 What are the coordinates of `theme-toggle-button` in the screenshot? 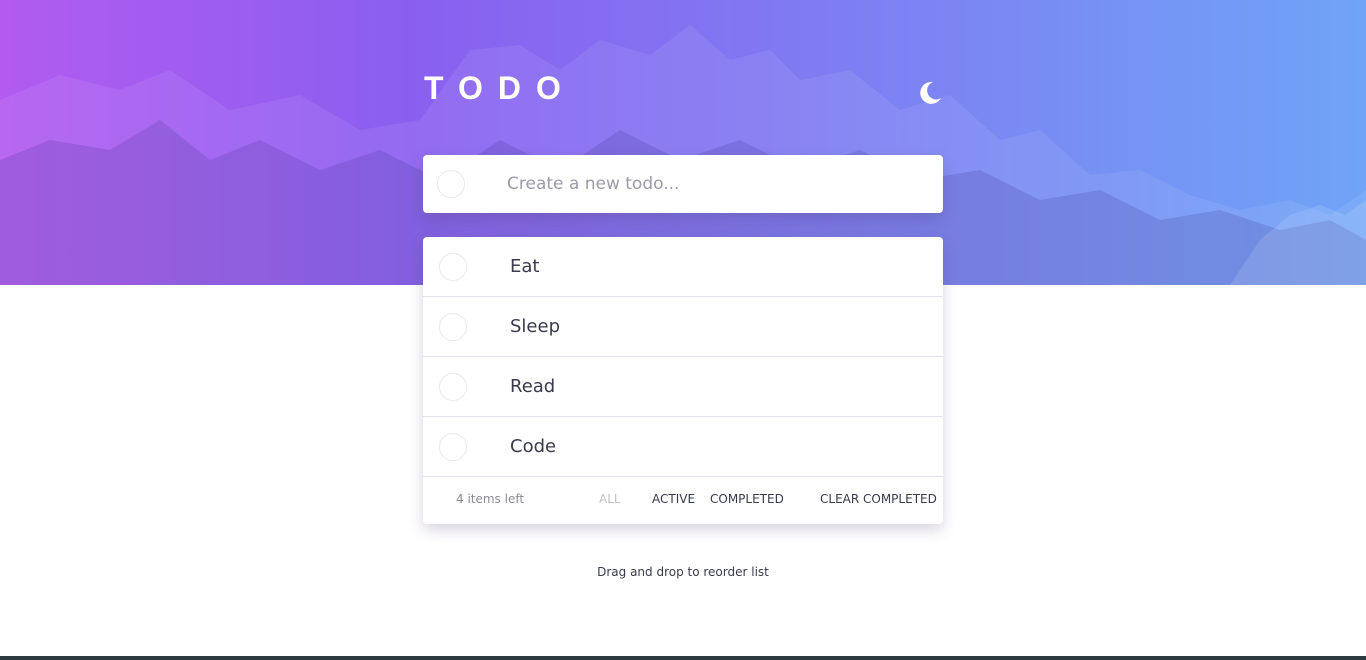 It's located at (929, 93).